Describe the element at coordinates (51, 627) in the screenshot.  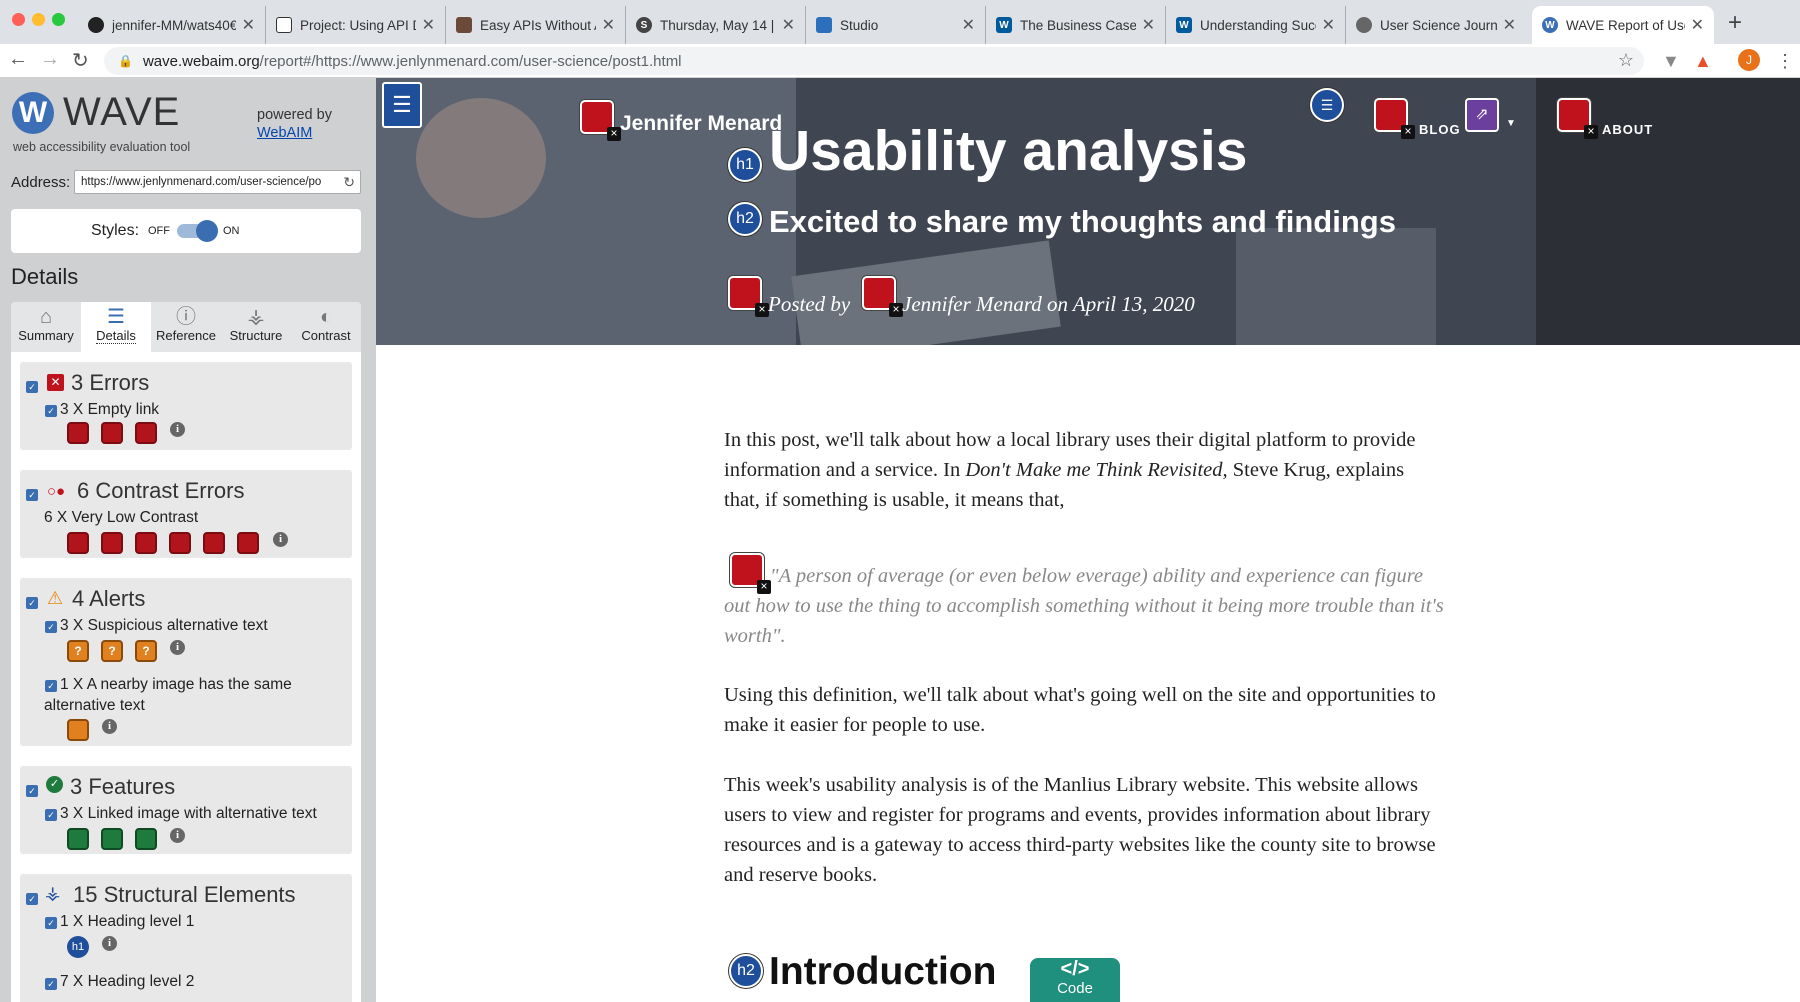
I see `suspicious-alt-checkbox: ✓` at that location.